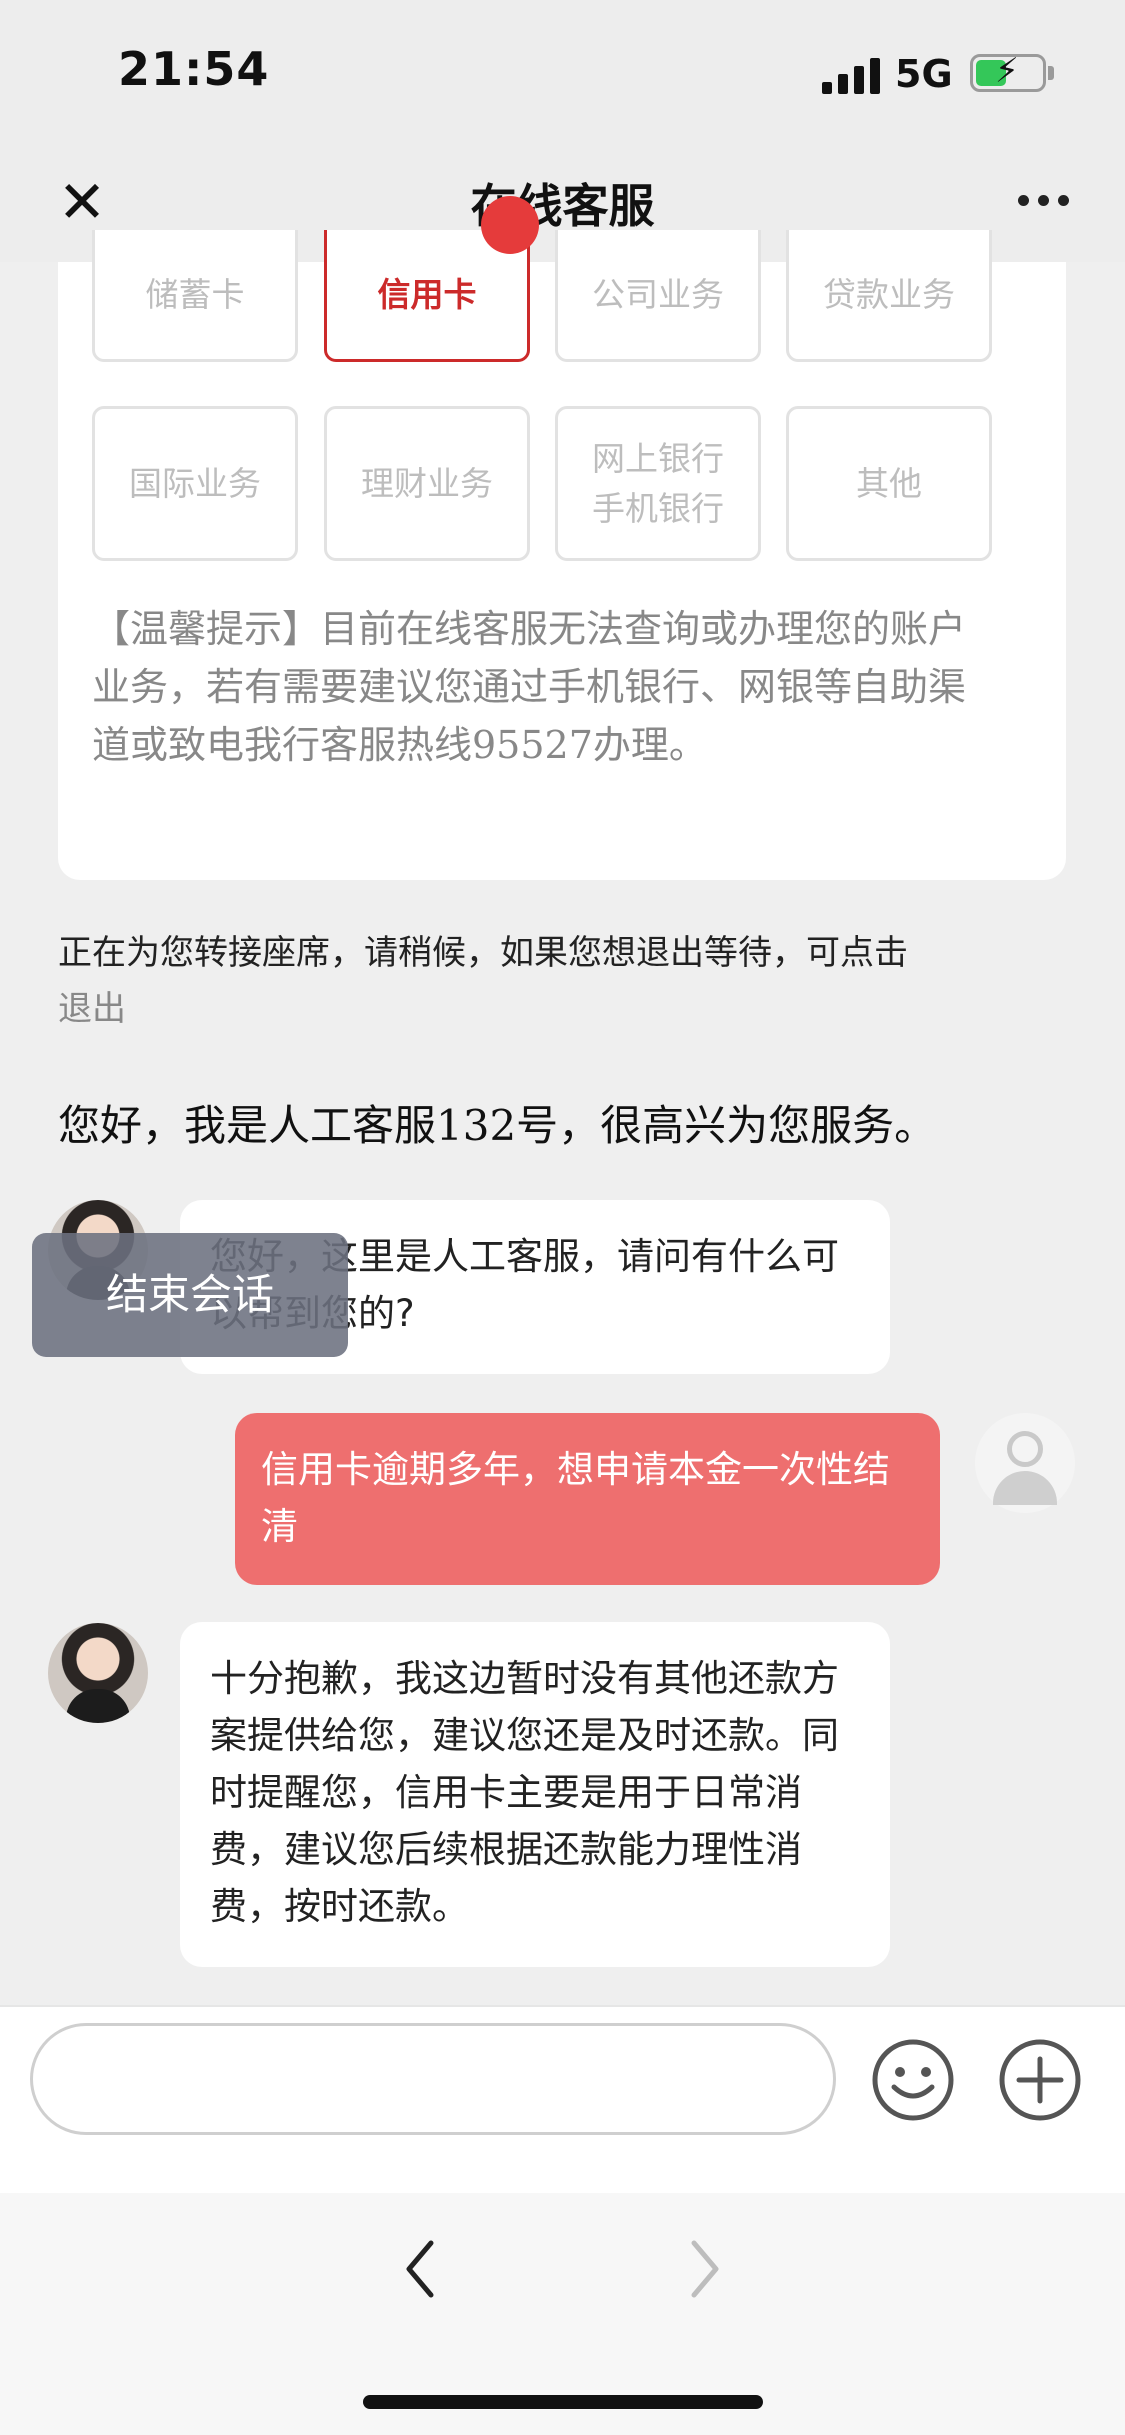 The width and height of the screenshot is (1125, 2435). I want to click on forward-arrow-icon, so click(705, 2269).